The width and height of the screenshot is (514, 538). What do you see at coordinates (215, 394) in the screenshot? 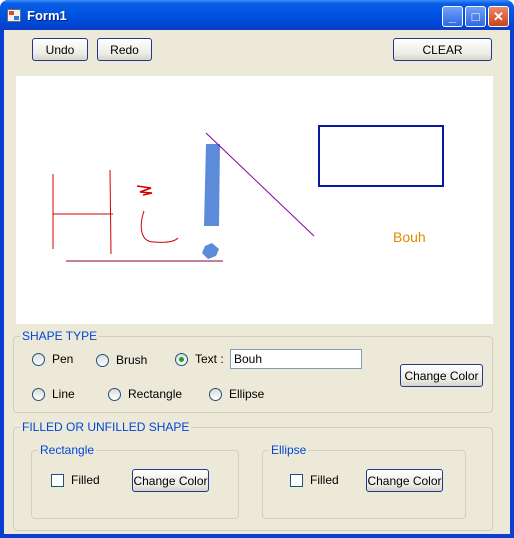
I see `radio-ellipse-dot` at bounding box center [215, 394].